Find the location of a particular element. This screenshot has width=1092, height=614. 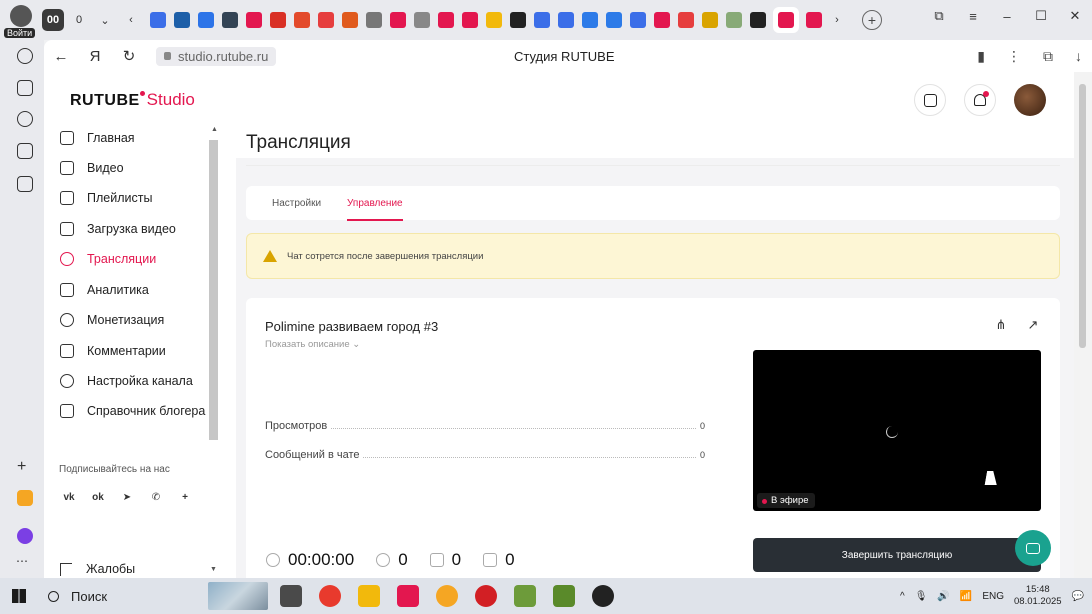

menu-icon: ≡ is located at coordinates (973, 16).